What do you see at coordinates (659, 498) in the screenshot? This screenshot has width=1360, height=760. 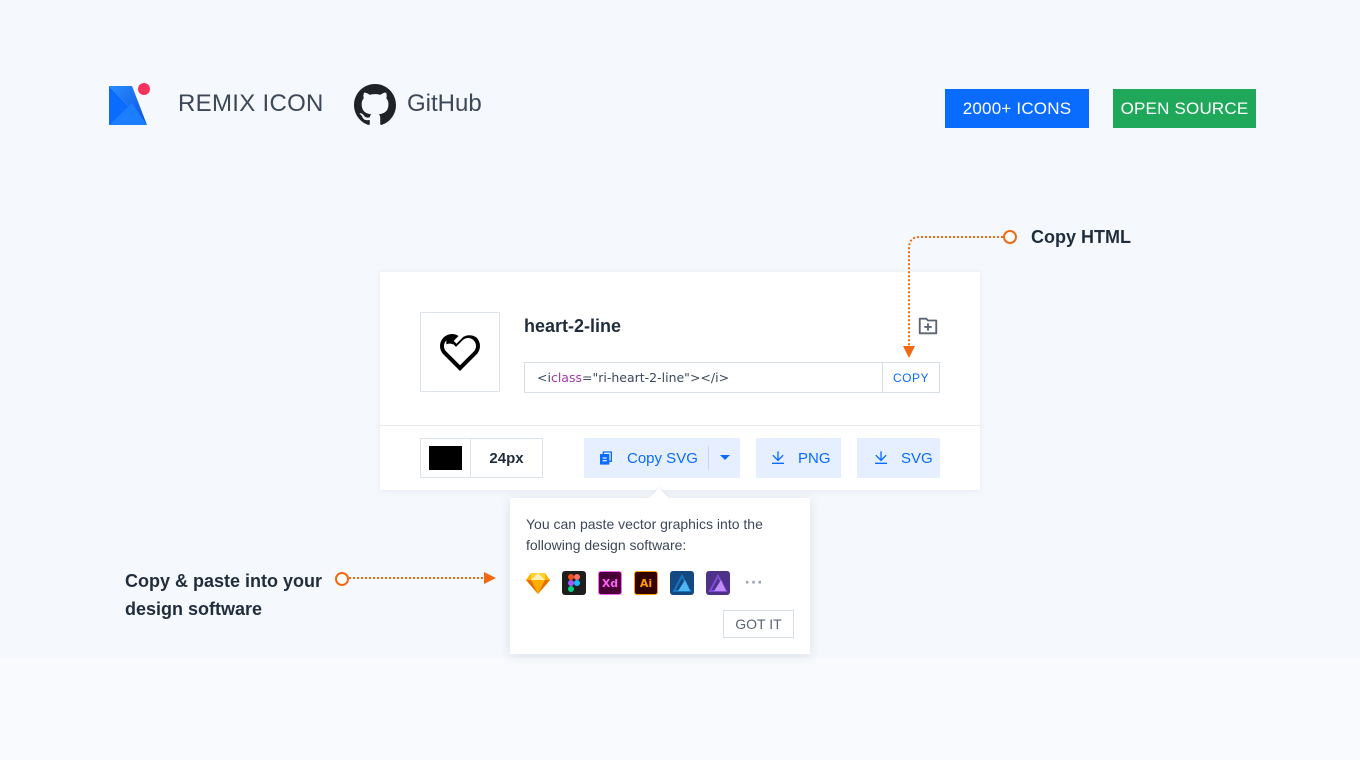 I see `popover-arrow` at bounding box center [659, 498].